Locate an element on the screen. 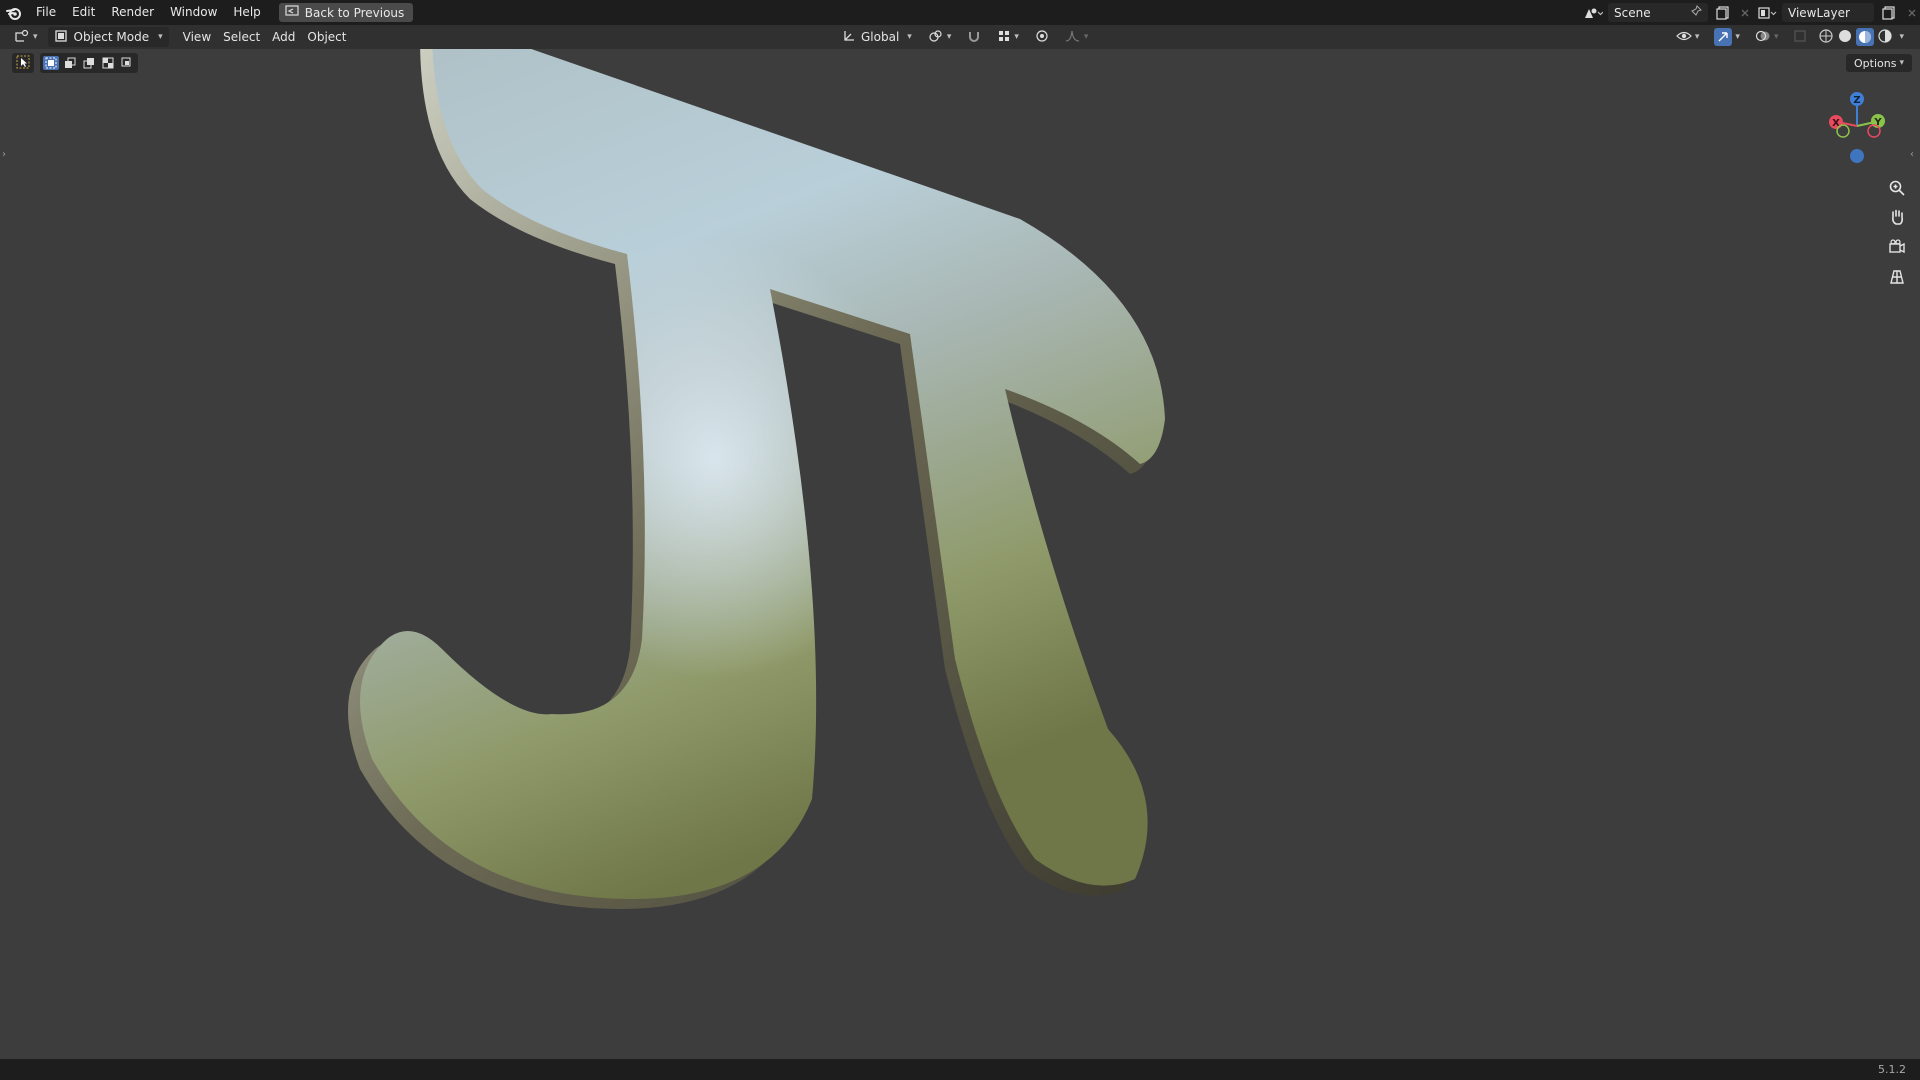 Image resolution: width=1920 pixels, height=1080 pixels. orientation-label: Global is located at coordinates (880, 37).